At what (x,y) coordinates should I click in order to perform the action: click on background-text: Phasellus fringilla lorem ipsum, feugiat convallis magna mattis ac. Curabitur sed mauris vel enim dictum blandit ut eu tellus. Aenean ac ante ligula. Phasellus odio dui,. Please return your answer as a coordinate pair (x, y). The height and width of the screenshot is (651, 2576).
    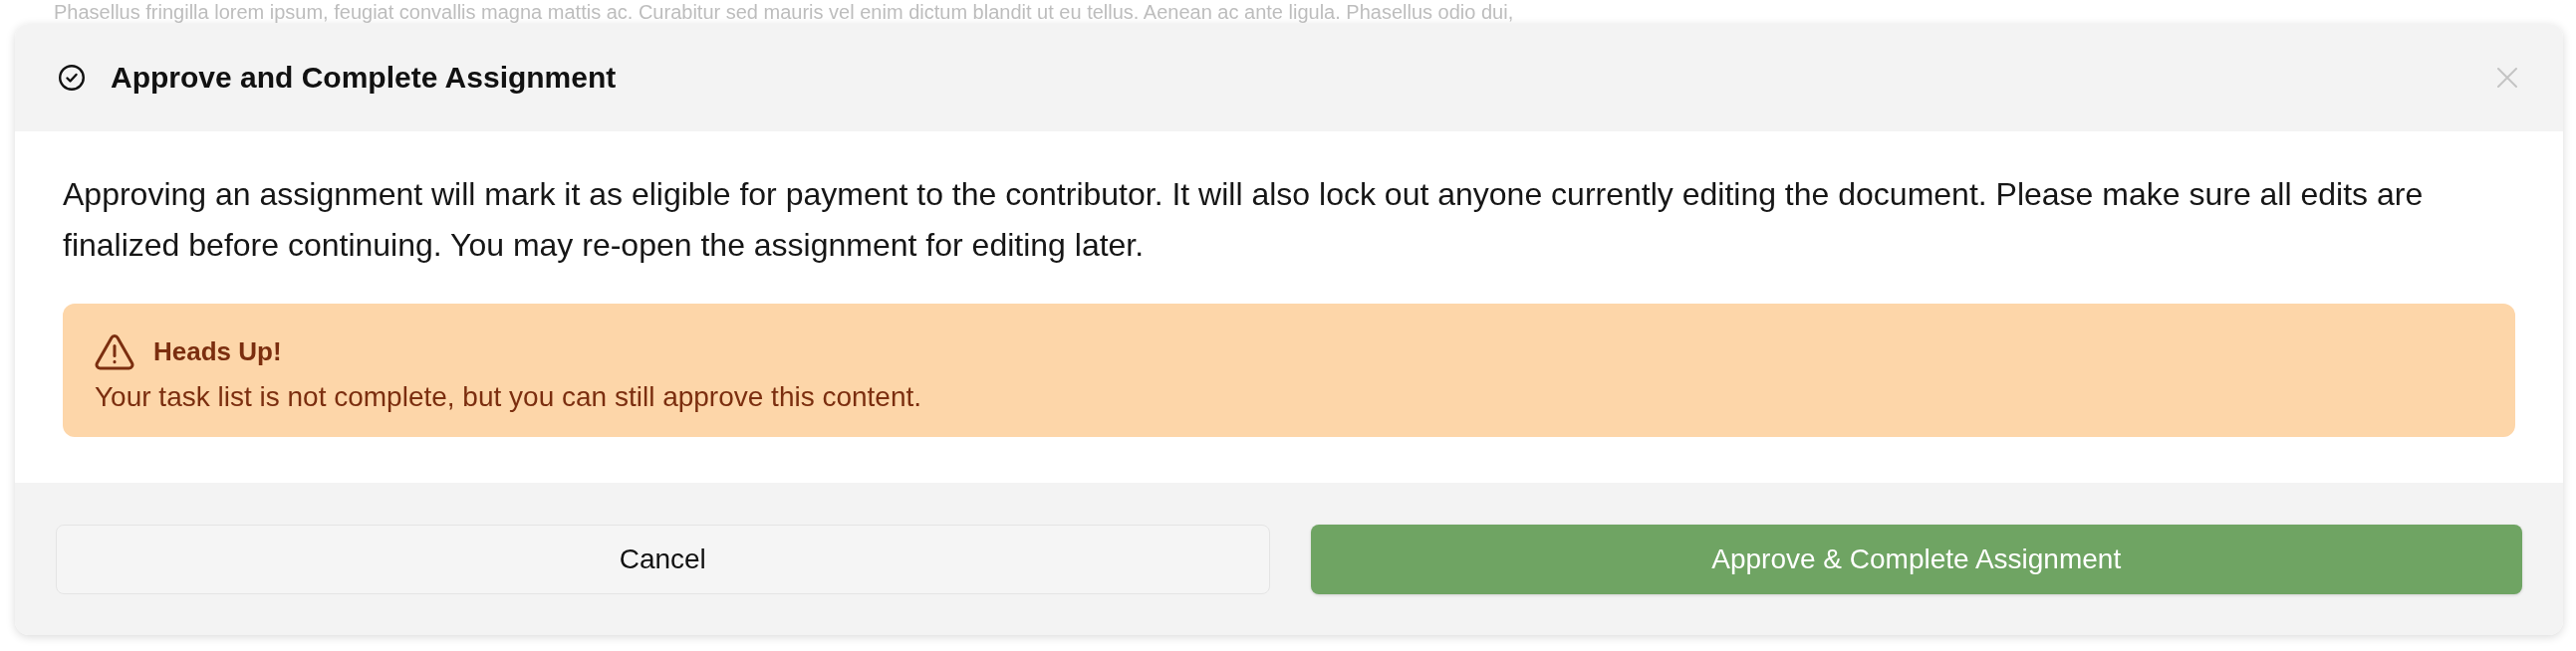
    Looking at the image, I should click on (784, 12).